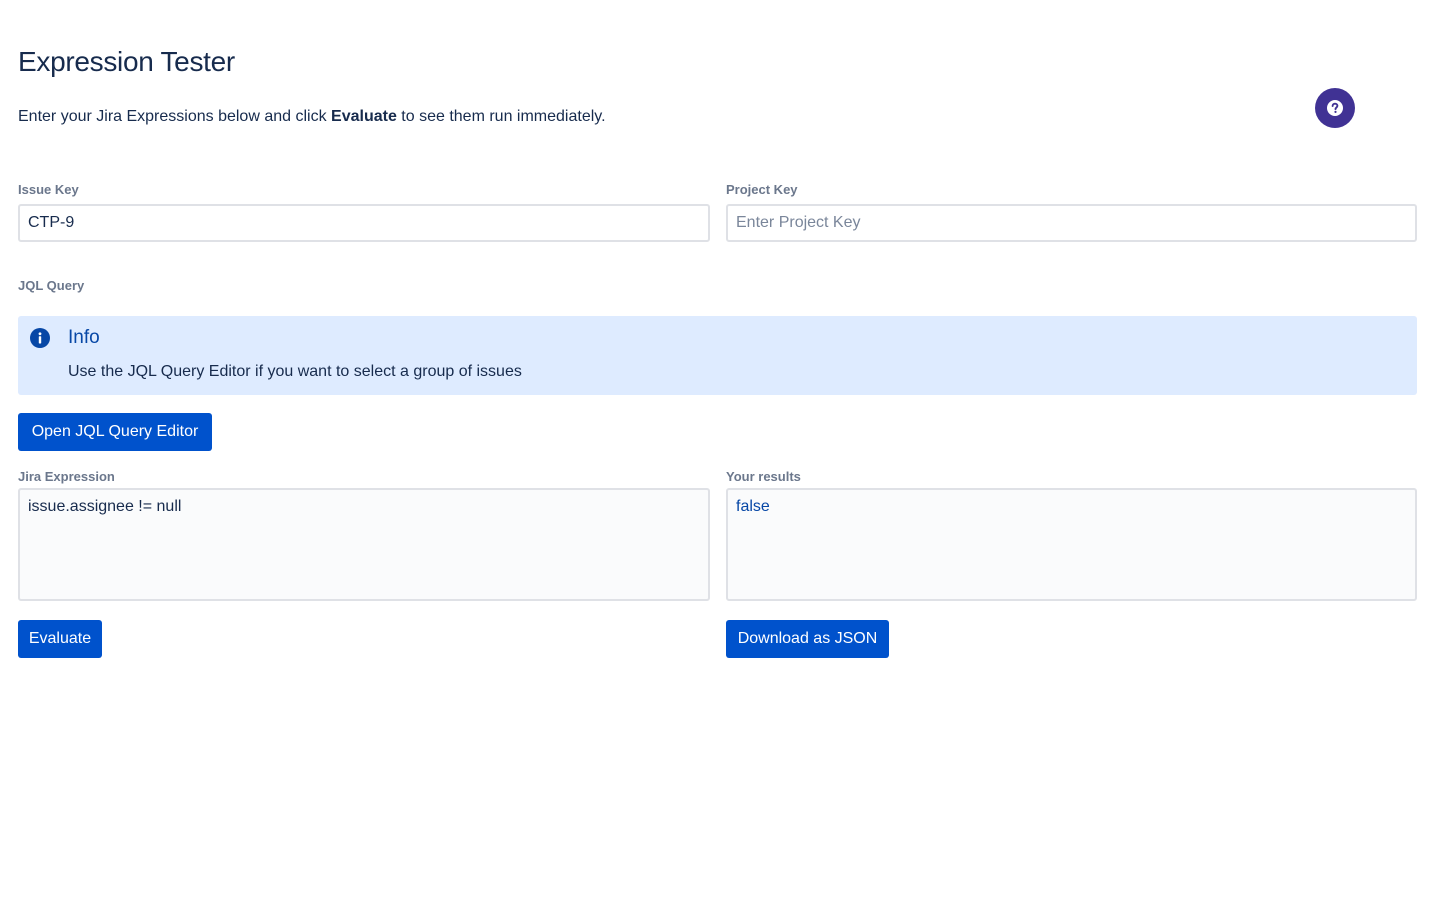 The image size is (1443, 900). Describe the element at coordinates (48, 189) in the screenshot. I see `issue-key-label: Issue Key` at that location.